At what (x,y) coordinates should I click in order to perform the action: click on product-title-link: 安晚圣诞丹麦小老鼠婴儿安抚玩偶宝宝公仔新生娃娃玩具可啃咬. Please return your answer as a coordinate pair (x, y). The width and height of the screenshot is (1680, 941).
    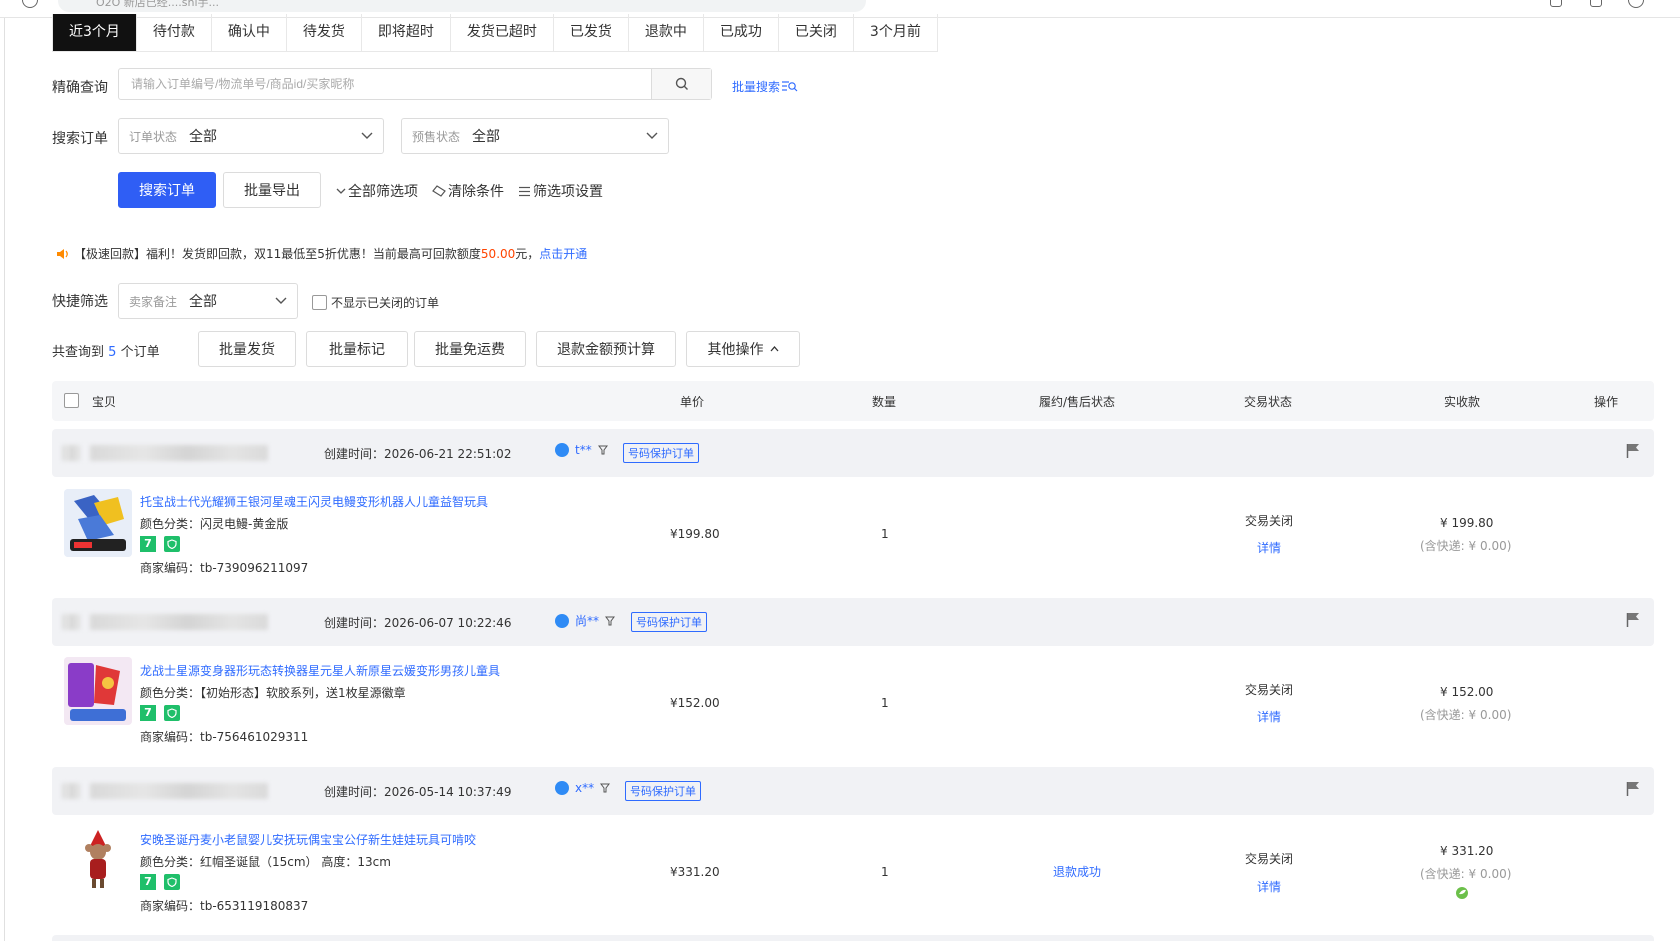
    Looking at the image, I should click on (308, 839).